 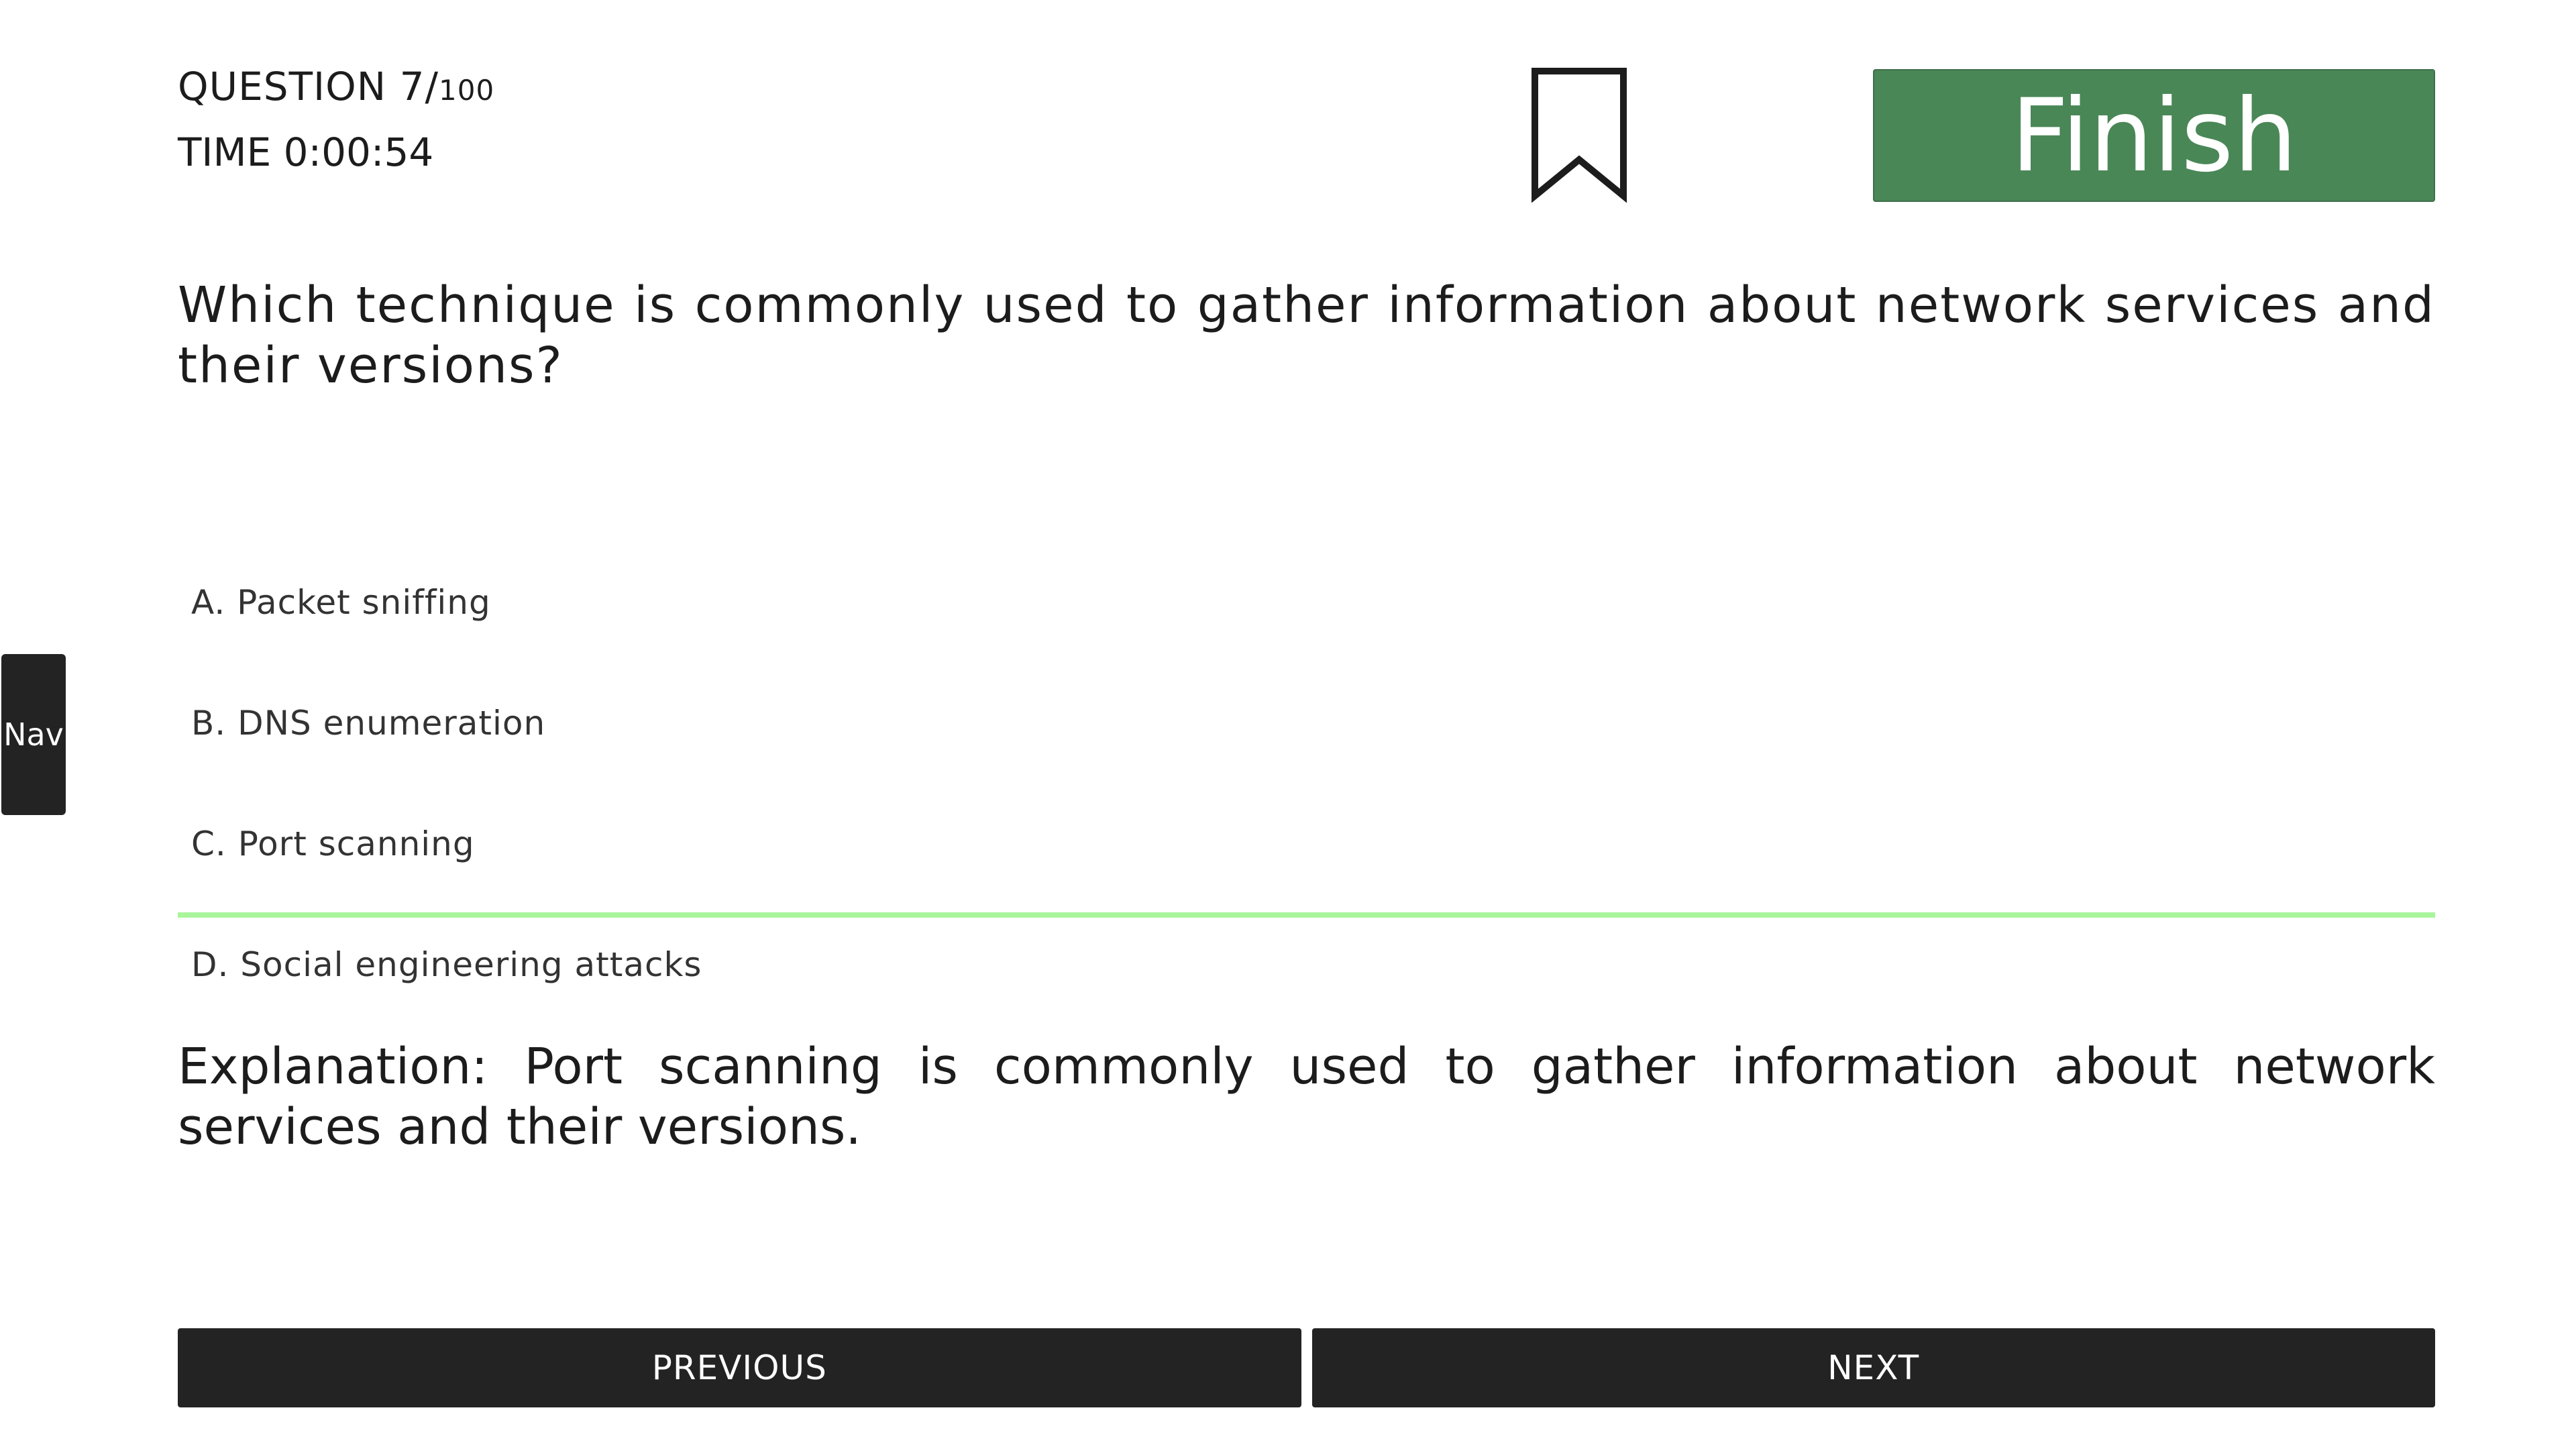 What do you see at coordinates (739, 1367) in the screenshot?
I see `previous-button: PREVIOUS` at bounding box center [739, 1367].